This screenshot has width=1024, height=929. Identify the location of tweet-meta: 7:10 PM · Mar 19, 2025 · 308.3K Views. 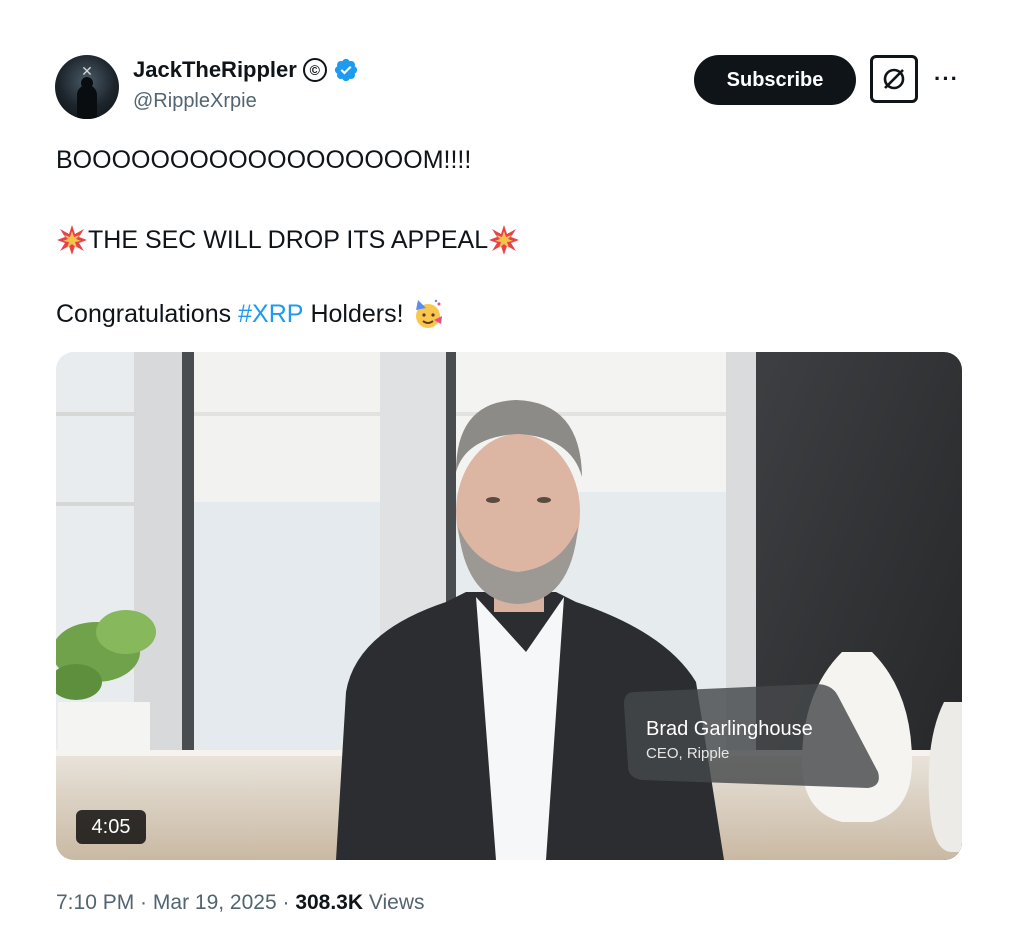
(240, 903).